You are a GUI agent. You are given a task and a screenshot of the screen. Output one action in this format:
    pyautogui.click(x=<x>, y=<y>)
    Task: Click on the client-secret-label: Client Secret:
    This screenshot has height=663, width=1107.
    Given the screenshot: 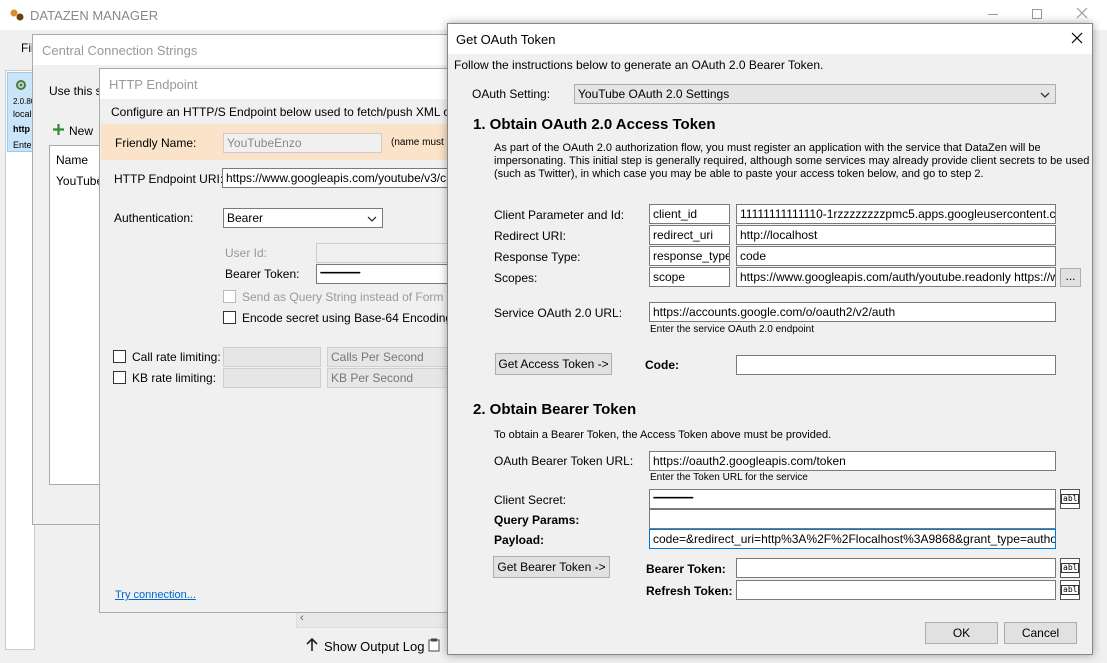 What is the action you would take?
    pyautogui.click(x=530, y=500)
    